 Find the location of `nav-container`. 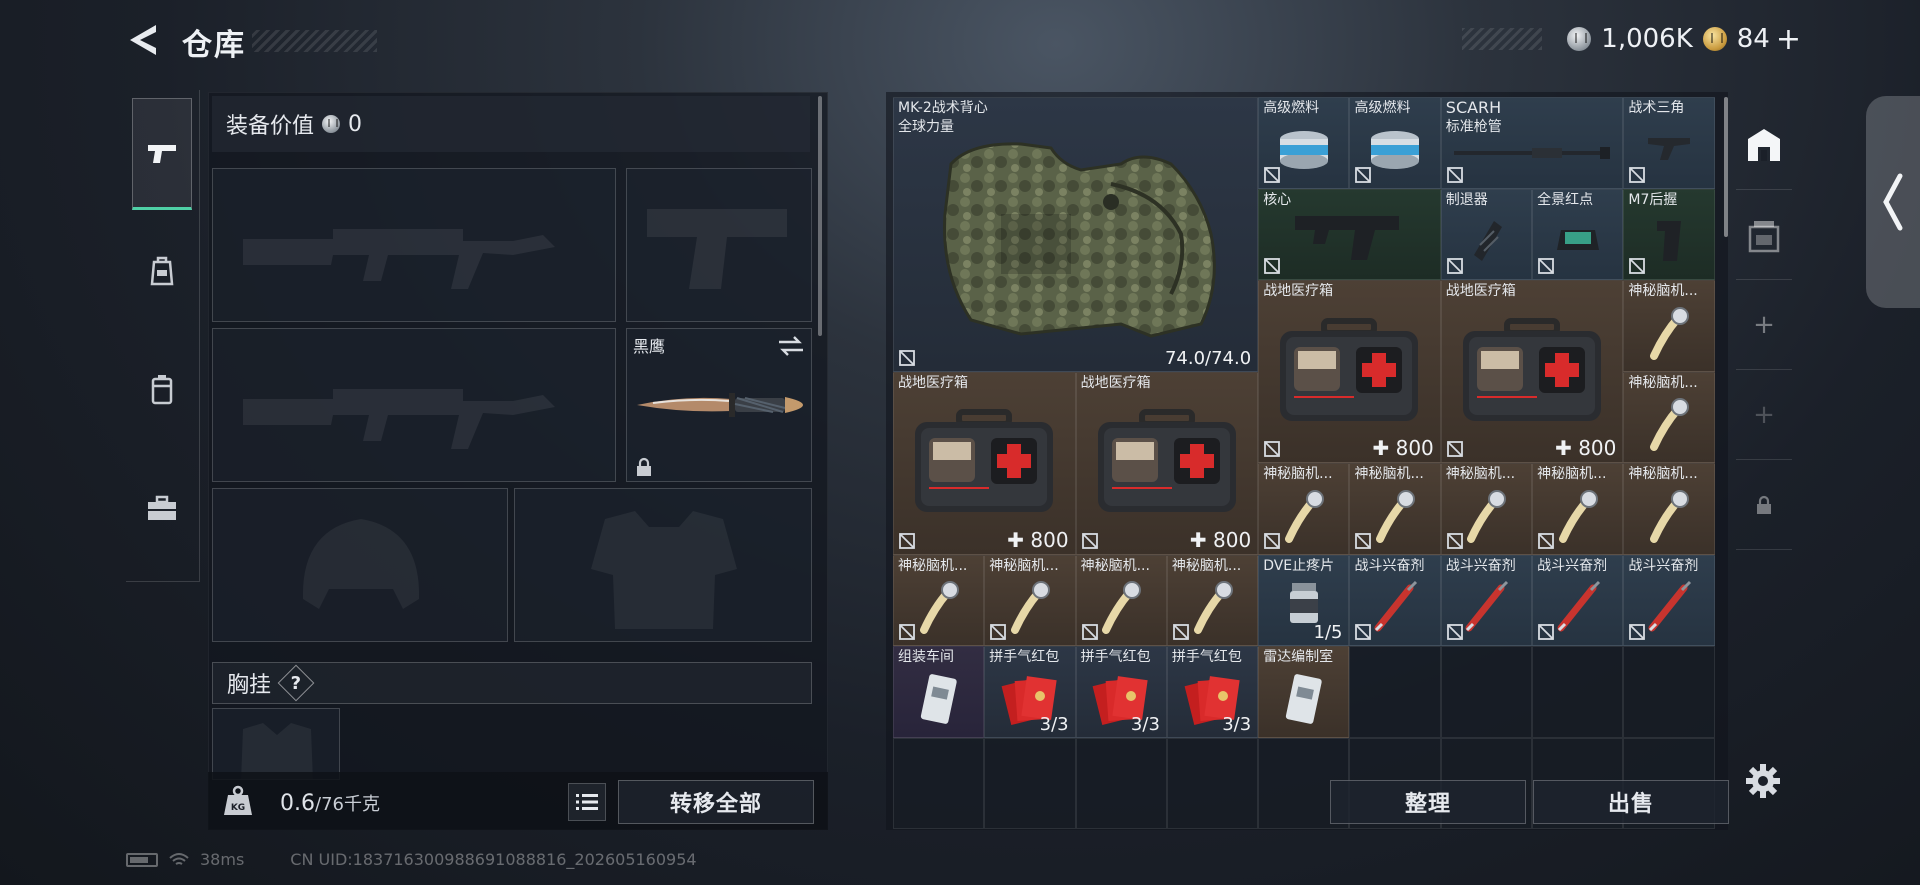

nav-container is located at coordinates (162, 390).